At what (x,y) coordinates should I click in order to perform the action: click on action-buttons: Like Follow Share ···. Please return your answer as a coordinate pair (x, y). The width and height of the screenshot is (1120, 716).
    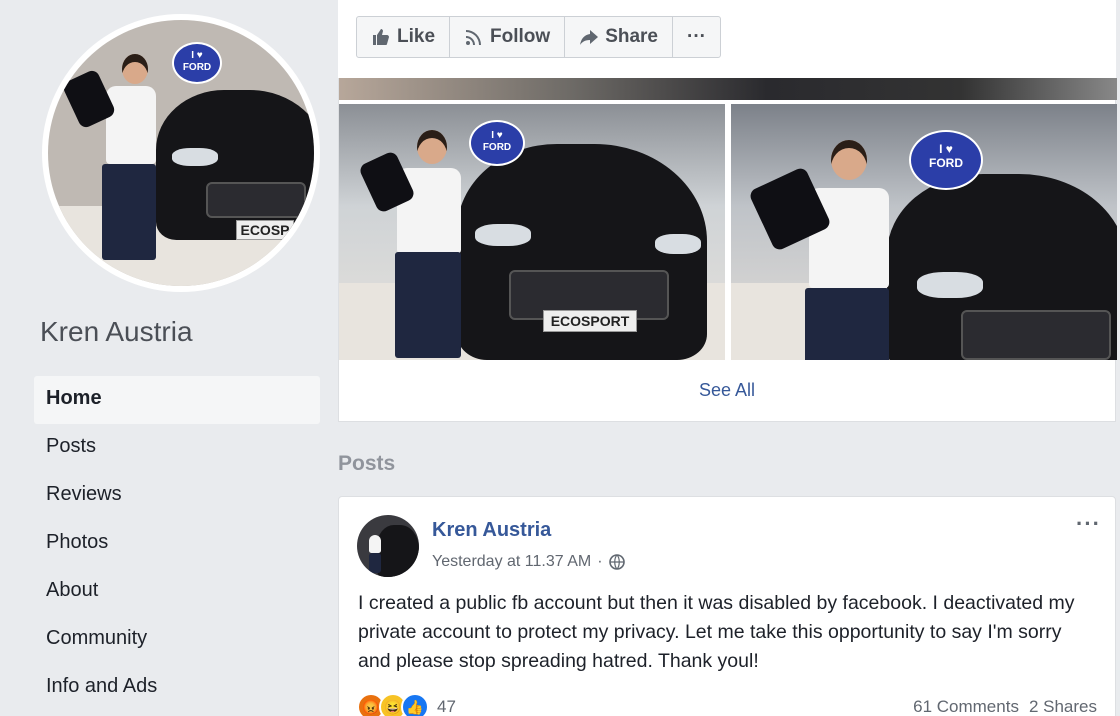
    Looking at the image, I should click on (538, 37).